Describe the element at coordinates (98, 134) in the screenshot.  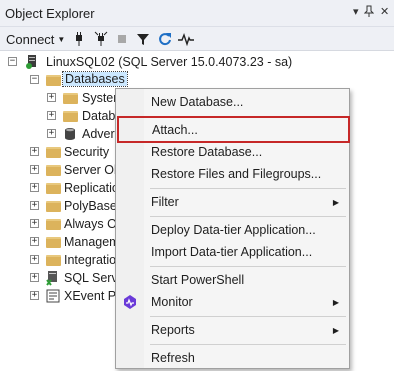
I see `tree-node-label: Adver` at that location.